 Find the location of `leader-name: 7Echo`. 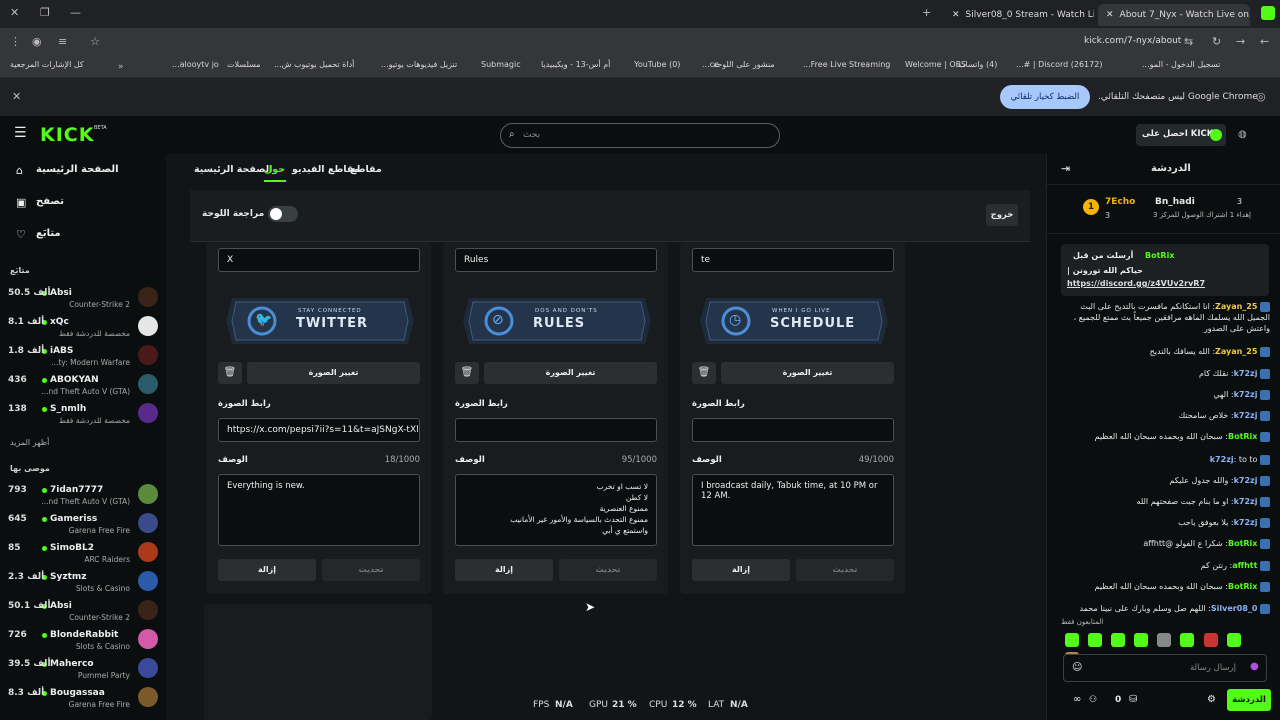

leader-name: 7Echo is located at coordinates (1120, 202).